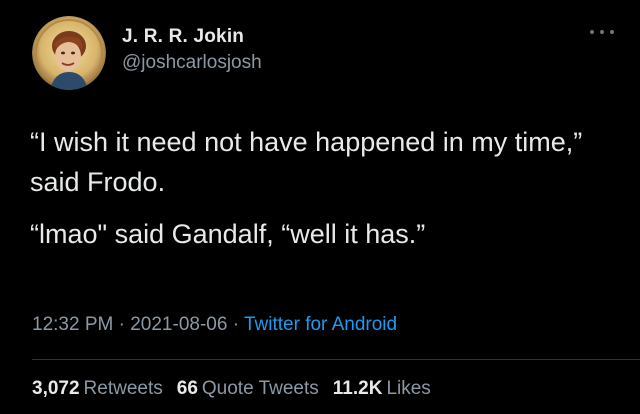  I want to click on quote-tweets-label: Quote Tweets, so click(260, 388).